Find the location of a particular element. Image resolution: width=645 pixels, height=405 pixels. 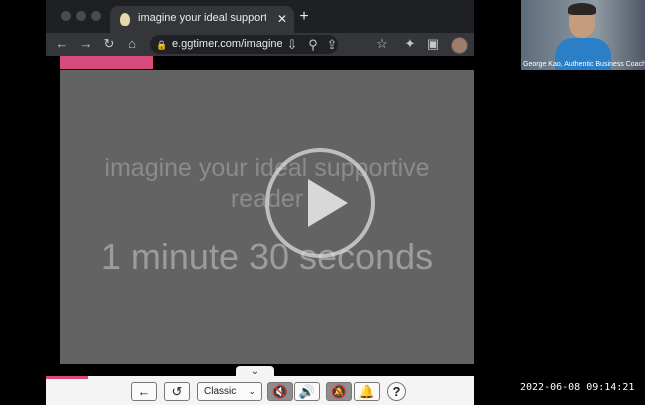

side-panel-icon: ▣ is located at coordinates (433, 44).